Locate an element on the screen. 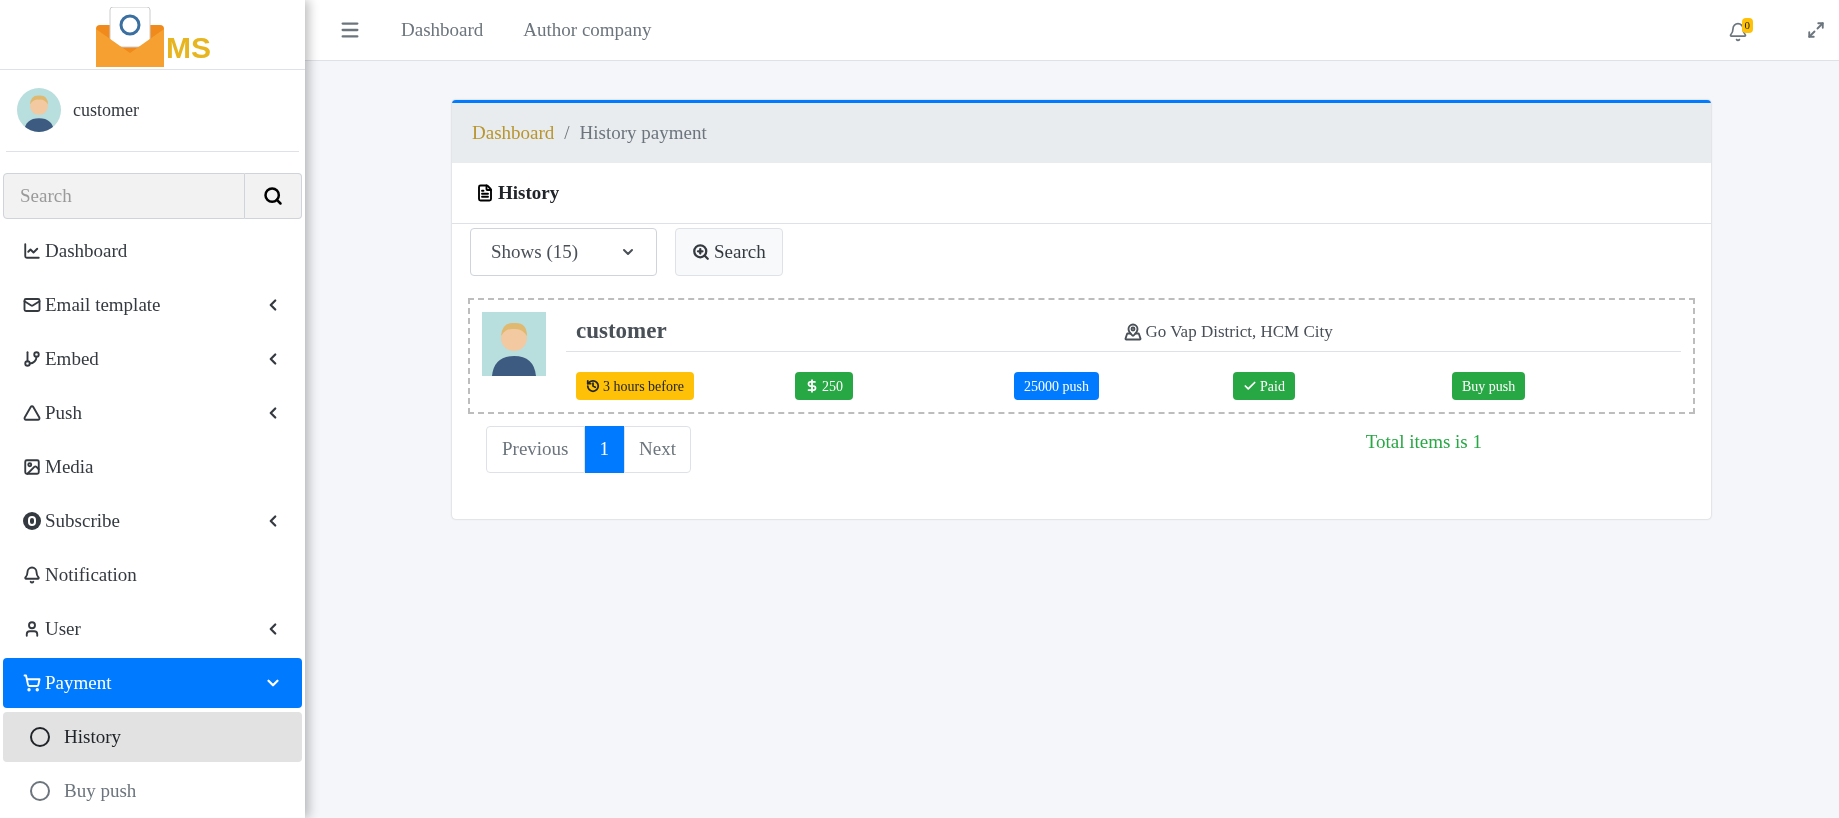 This screenshot has height=818, width=1839. total-items: Total items is 1 is located at coordinates (1423, 442).